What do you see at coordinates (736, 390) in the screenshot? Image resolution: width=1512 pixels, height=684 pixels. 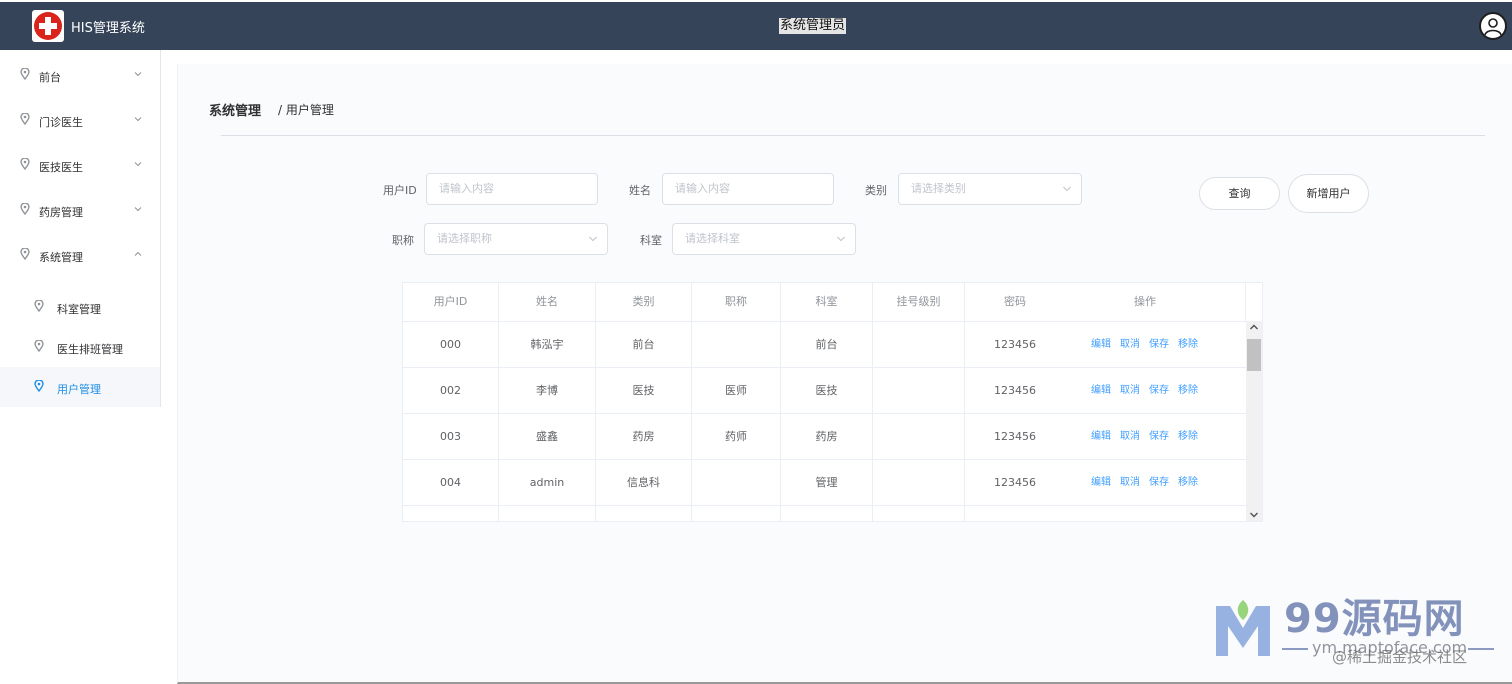 I see `cell-title: 医师` at bounding box center [736, 390].